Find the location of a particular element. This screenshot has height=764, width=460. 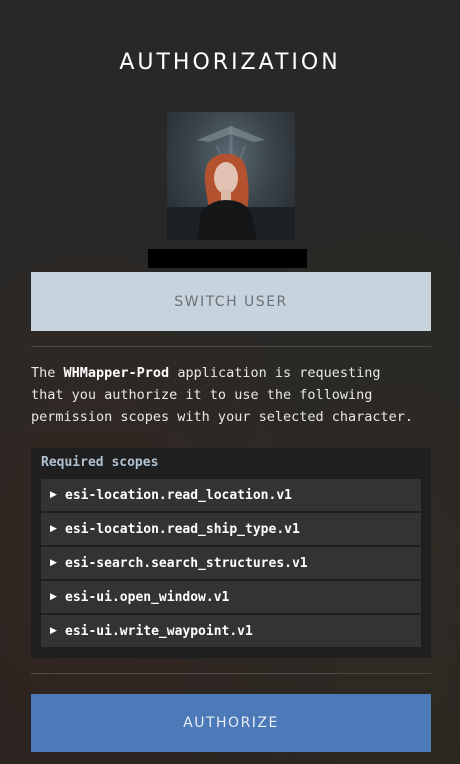

authorize-button: AUTHORIZE is located at coordinates (231, 723).